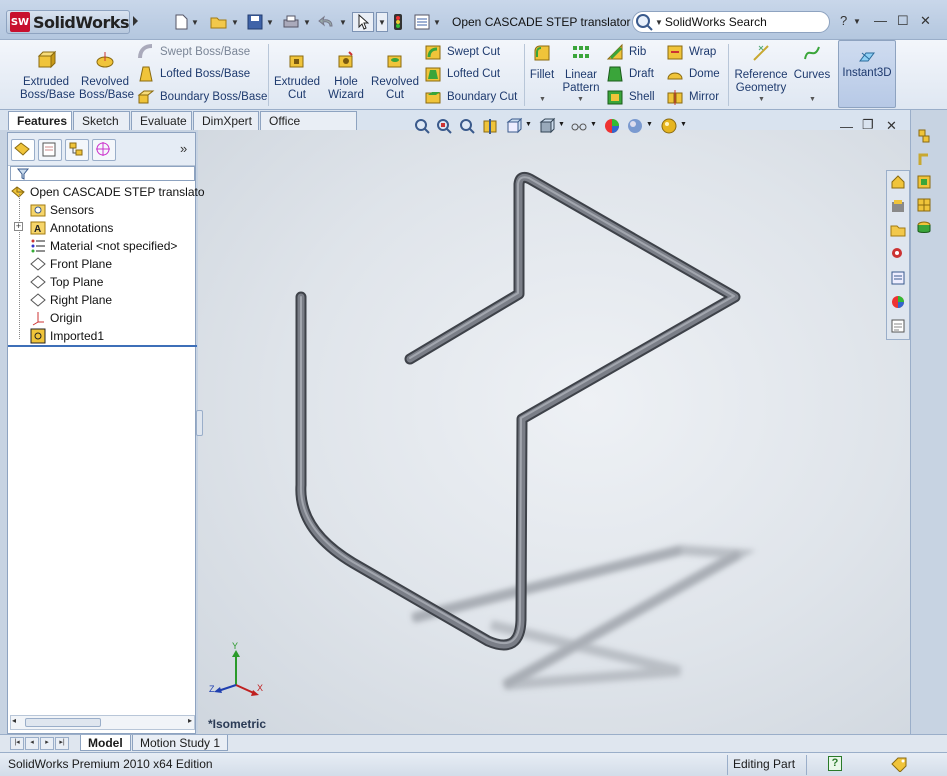  Describe the element at coordinates (581, 69) in the screenshot. I see `linear-pattern-button: Linear Pattern` at that location.